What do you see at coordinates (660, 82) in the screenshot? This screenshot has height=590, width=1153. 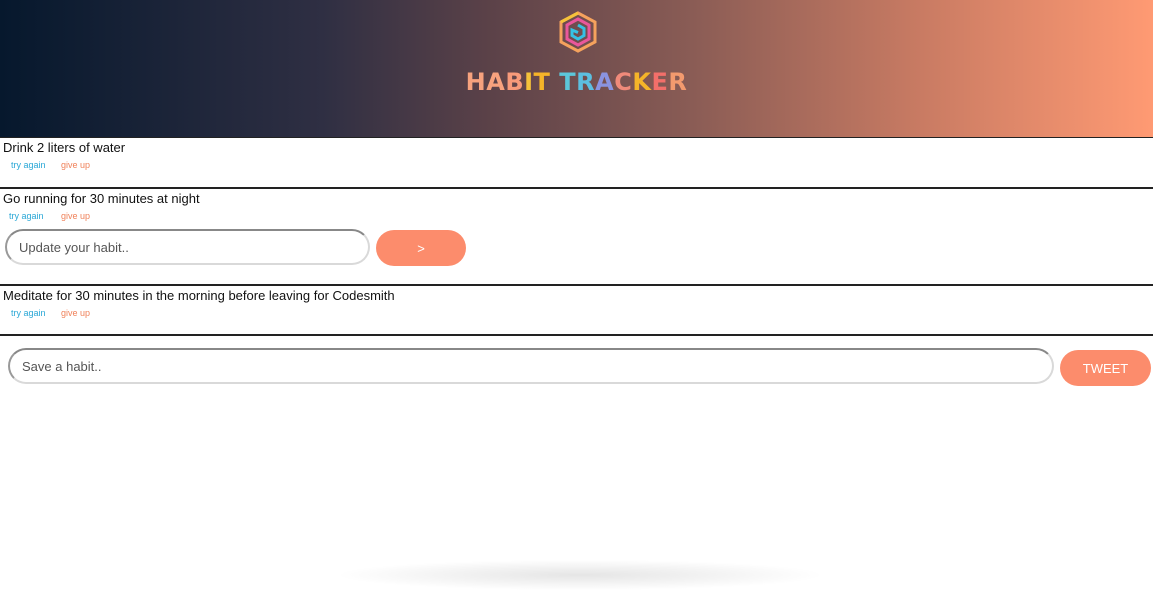 I see `title-letter: E` at bounding box center [660, 82].